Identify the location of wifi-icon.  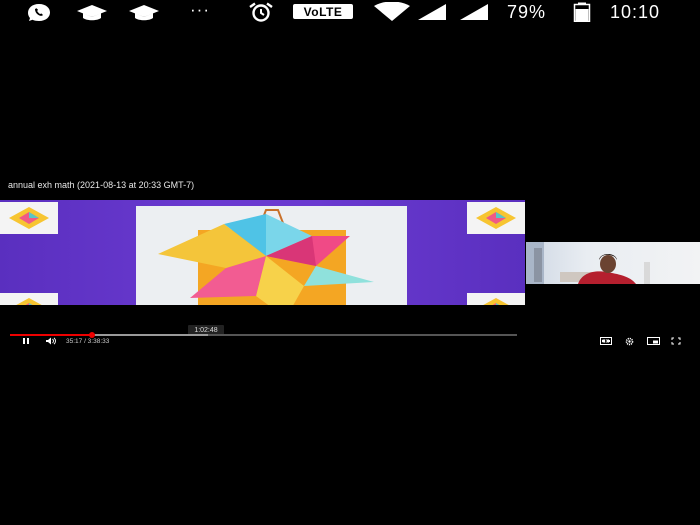
(392, 12).